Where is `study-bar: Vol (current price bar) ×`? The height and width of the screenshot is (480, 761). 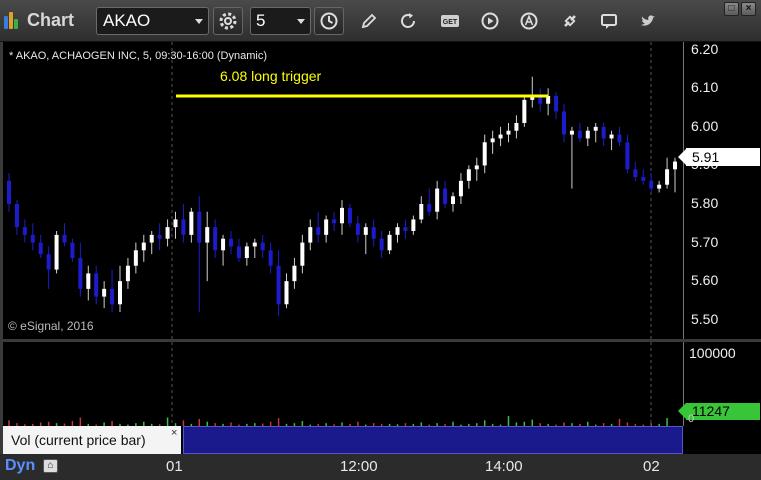 study-bar: Vol (current price bar) × is located at coordinates (382, 440).